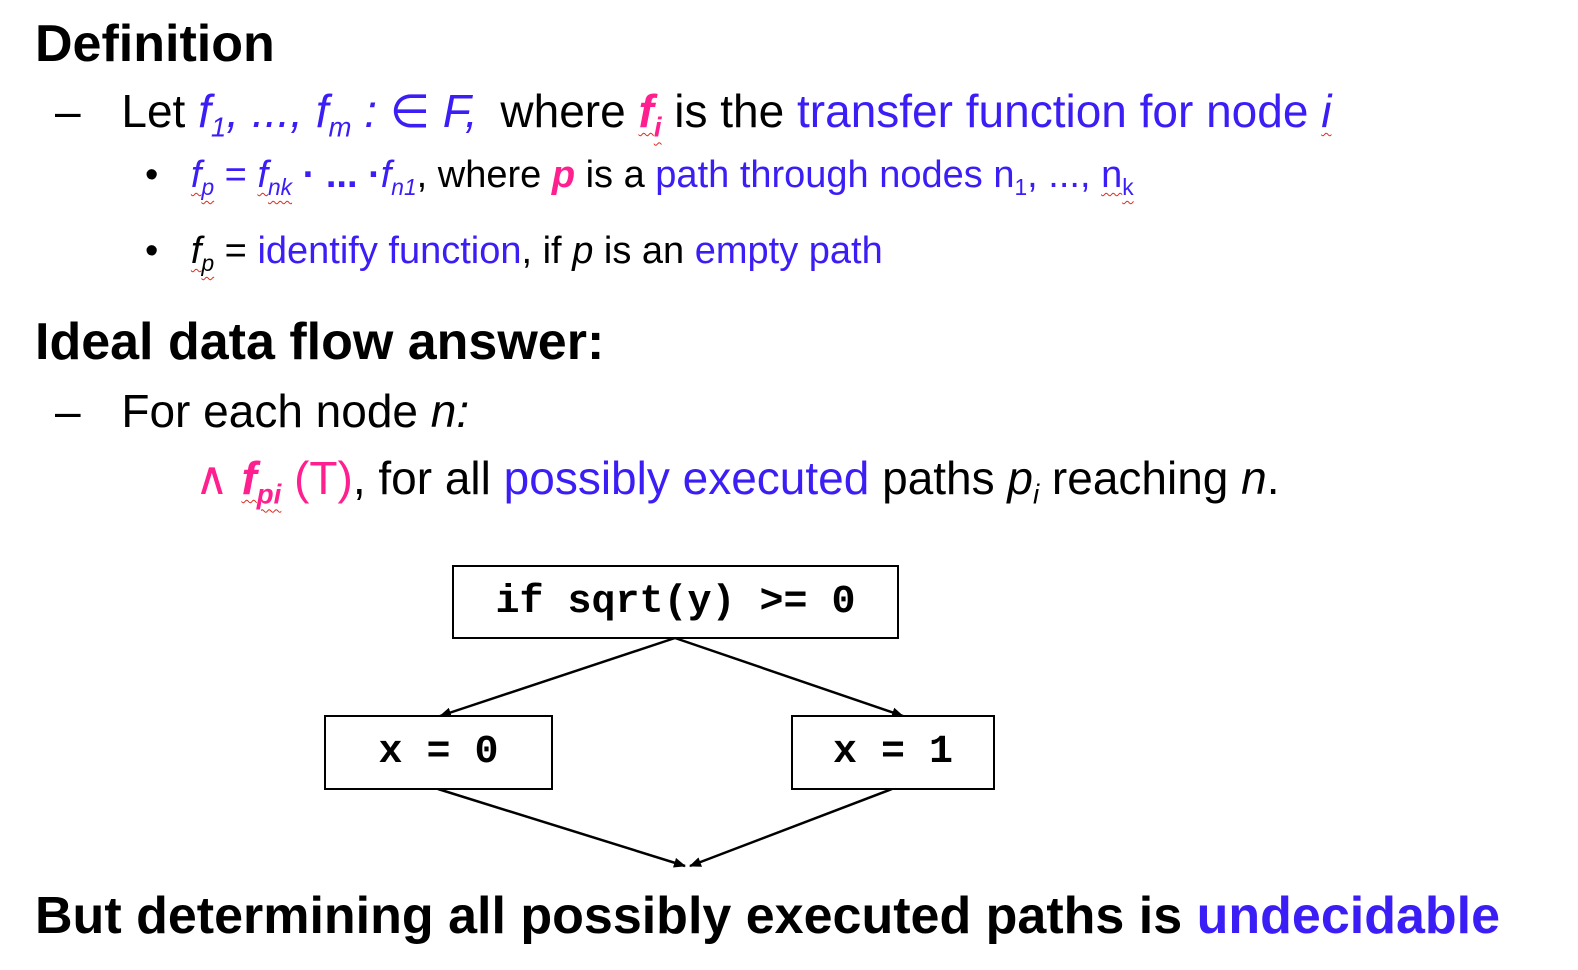  I want to click on undecidable-text: undecidable, so click(1348, 916).